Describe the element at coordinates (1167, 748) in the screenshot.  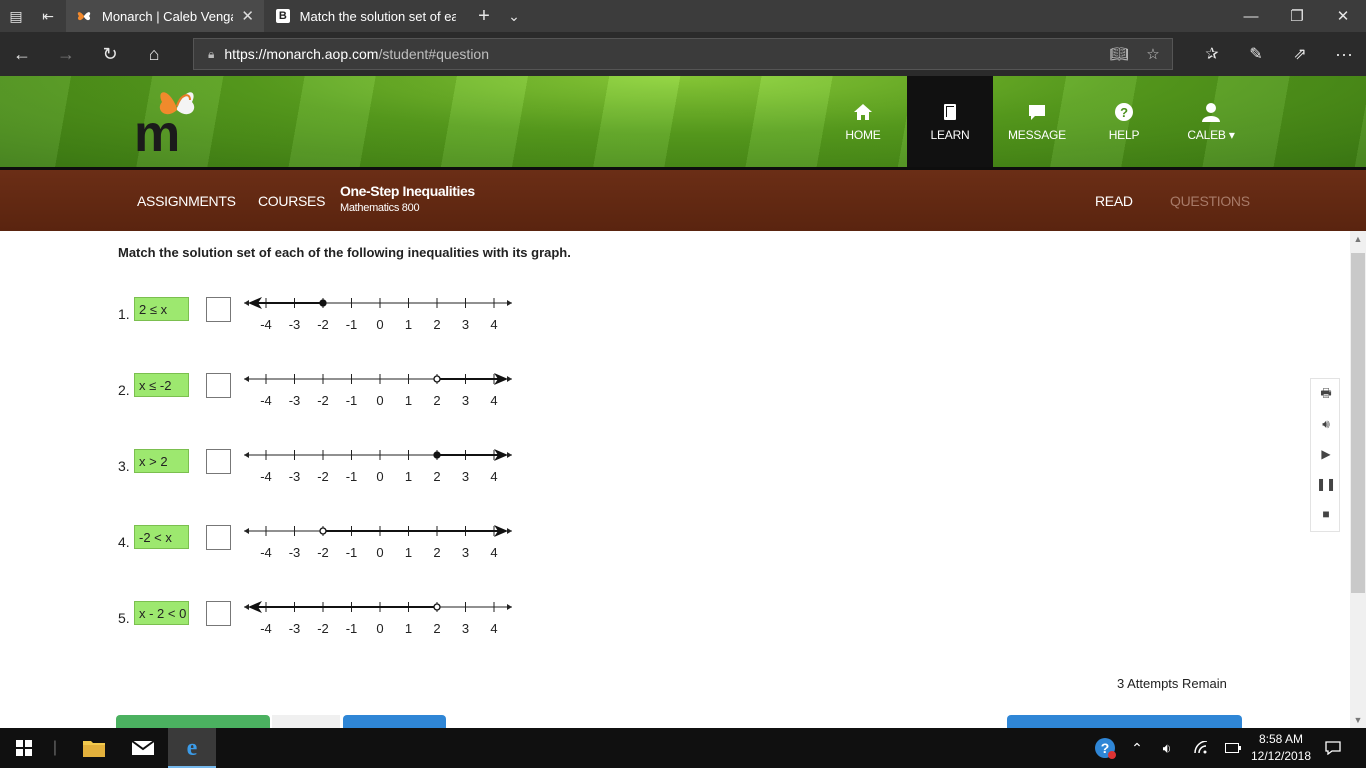
I see `volume-icon: 🔉︎` at that location.